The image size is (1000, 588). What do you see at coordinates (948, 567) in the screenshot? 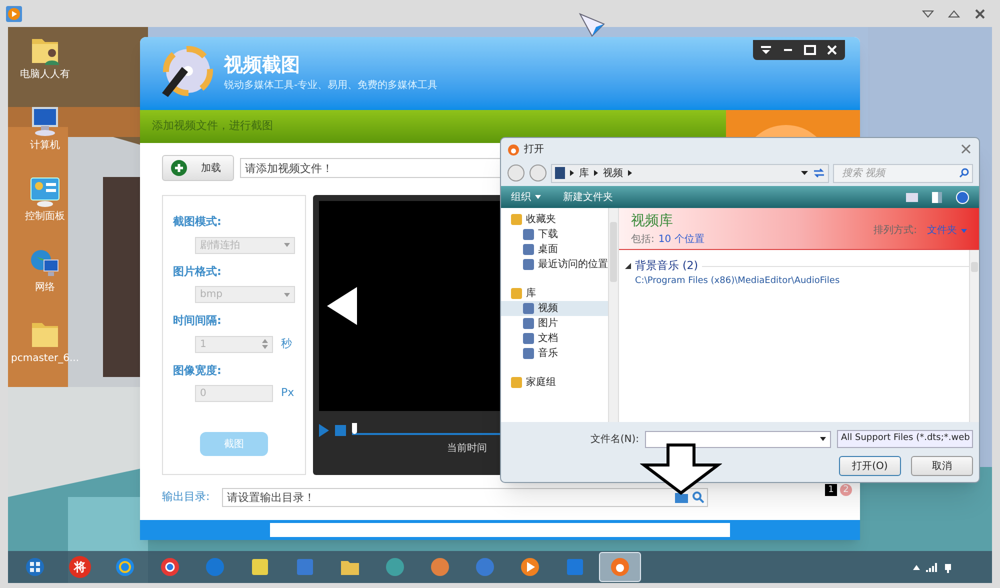
I see `power-plug-icon` at bounding box center [948, 567].